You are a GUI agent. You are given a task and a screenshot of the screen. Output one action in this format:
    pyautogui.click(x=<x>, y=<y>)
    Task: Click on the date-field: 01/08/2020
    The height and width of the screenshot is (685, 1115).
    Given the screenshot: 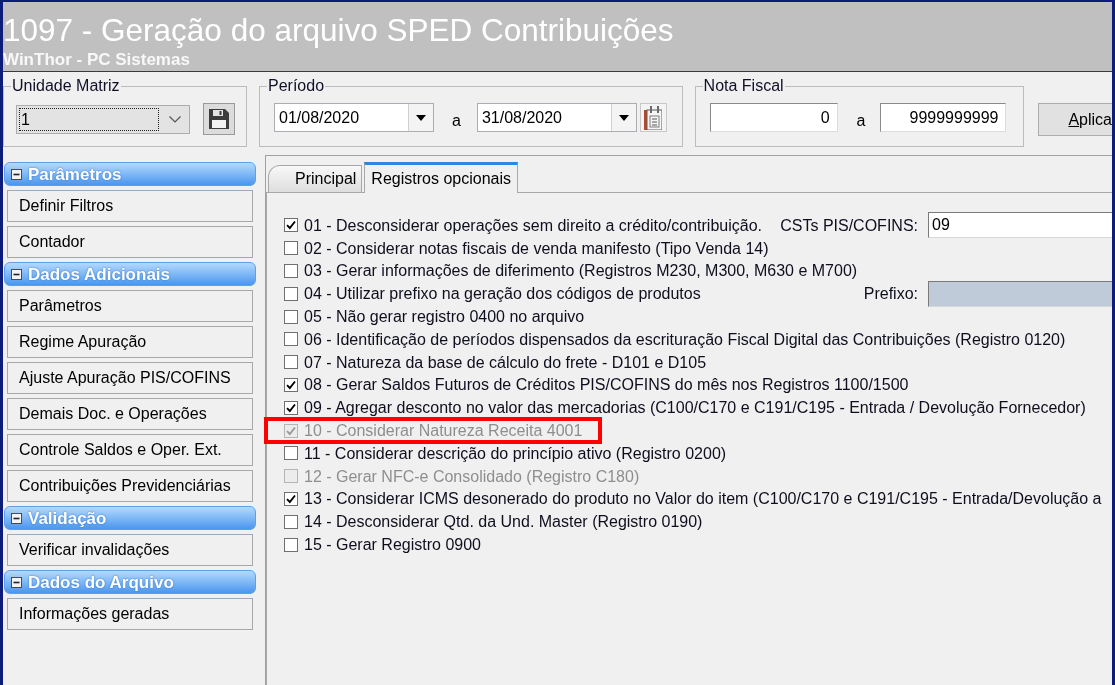 What is the action you would take?
    pyautogui.click(x=354, y=117)
    